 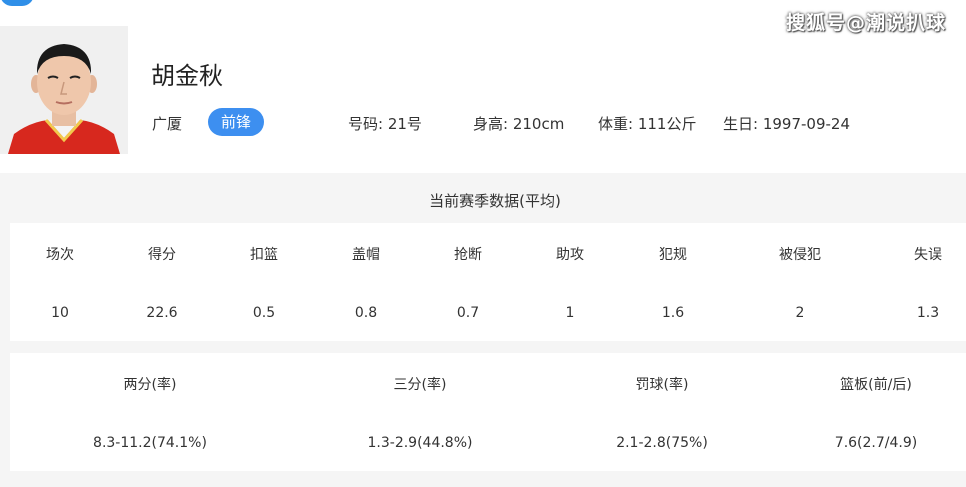 I want to click on player-height: 身高: 210cm, so click(x=519, y=124).